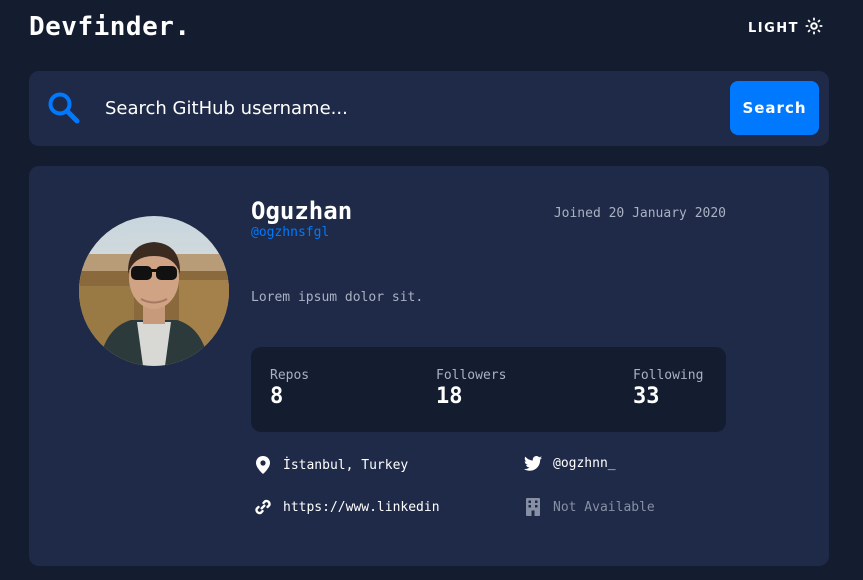  I want to click on stat-label: Following, so click(668, 375).